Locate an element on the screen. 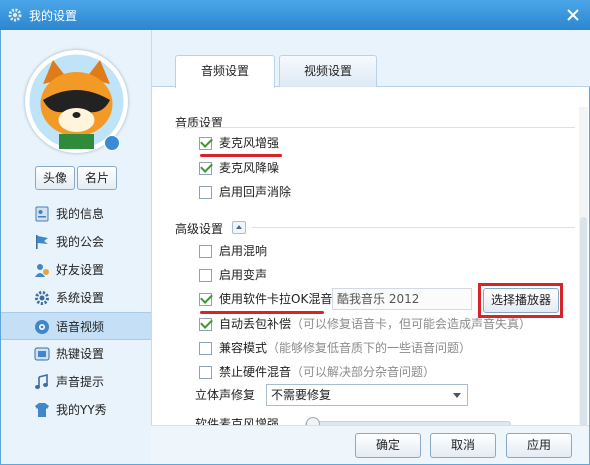  vip-badge-icon is located at coordinates (112, 143).